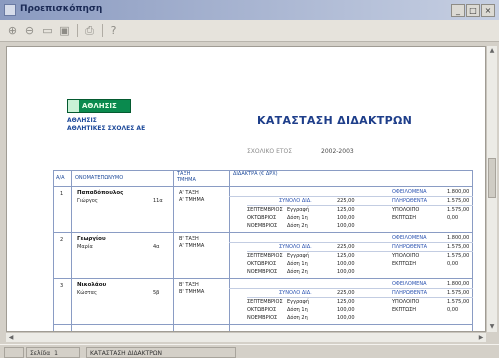  What do you see at coordinates (99, 178) in the screenshot?
I see `column-header-name: ΟΝΟΜΑΤΕΠΩΝΥΜΟ` at bounding box center [99, 178].